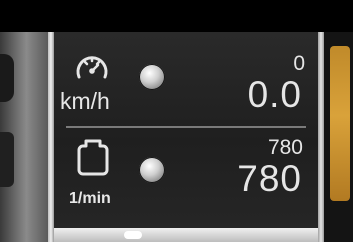 This screenshot has width=353, height=242. What do you see at coordinates (92, 67) in the screenshot?
I see `speedometer-icon` at bounding box center [92, 67].